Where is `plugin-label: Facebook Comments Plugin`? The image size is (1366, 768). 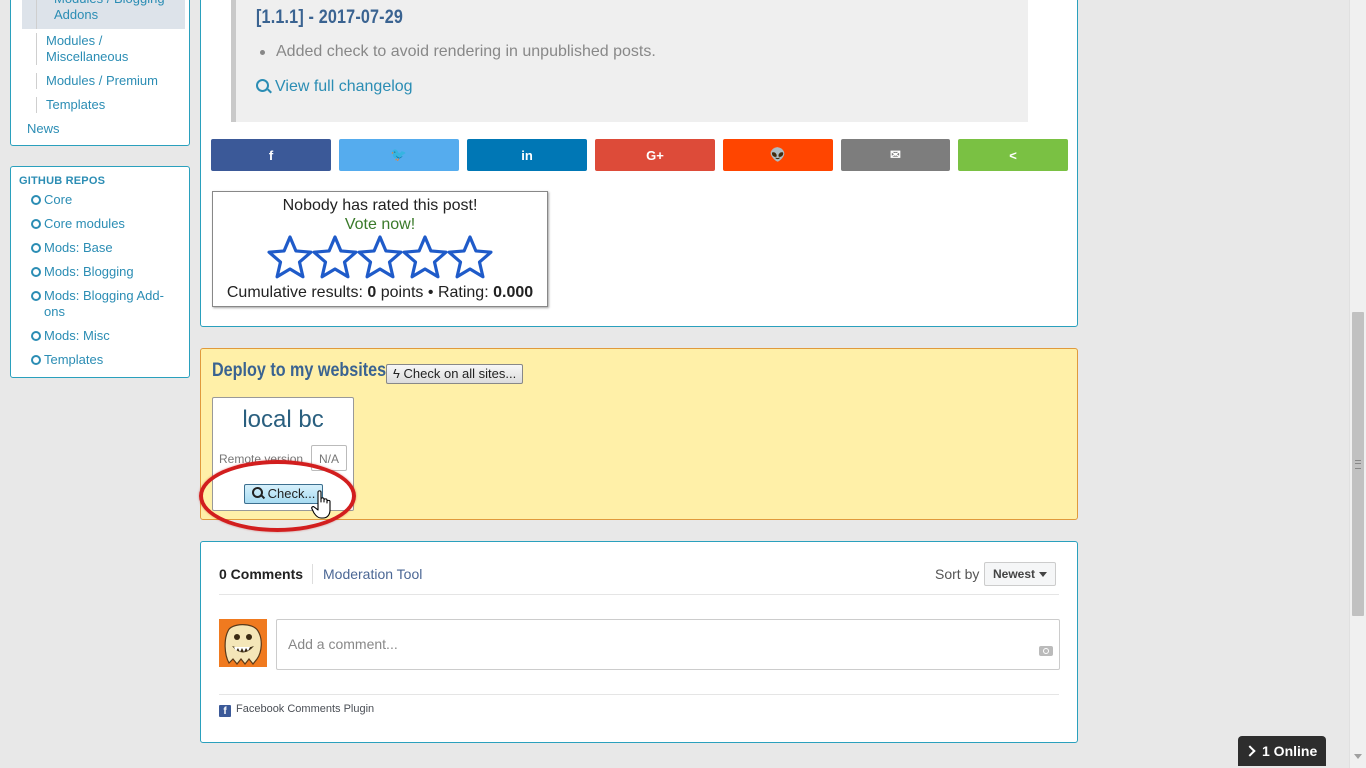
plugin-label: Facebook Comments Plugin is located at coordinates (305, 709).